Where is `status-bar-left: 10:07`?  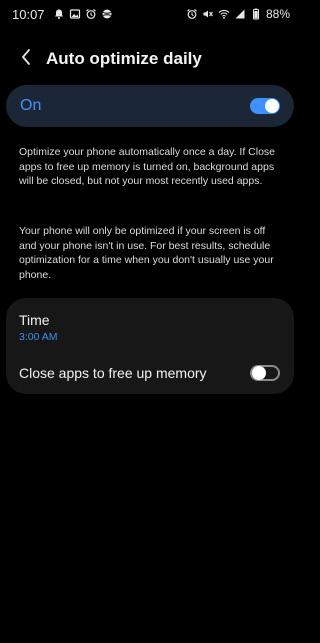
status-bar-left: 10:07 is located at coordinates (62, 14).